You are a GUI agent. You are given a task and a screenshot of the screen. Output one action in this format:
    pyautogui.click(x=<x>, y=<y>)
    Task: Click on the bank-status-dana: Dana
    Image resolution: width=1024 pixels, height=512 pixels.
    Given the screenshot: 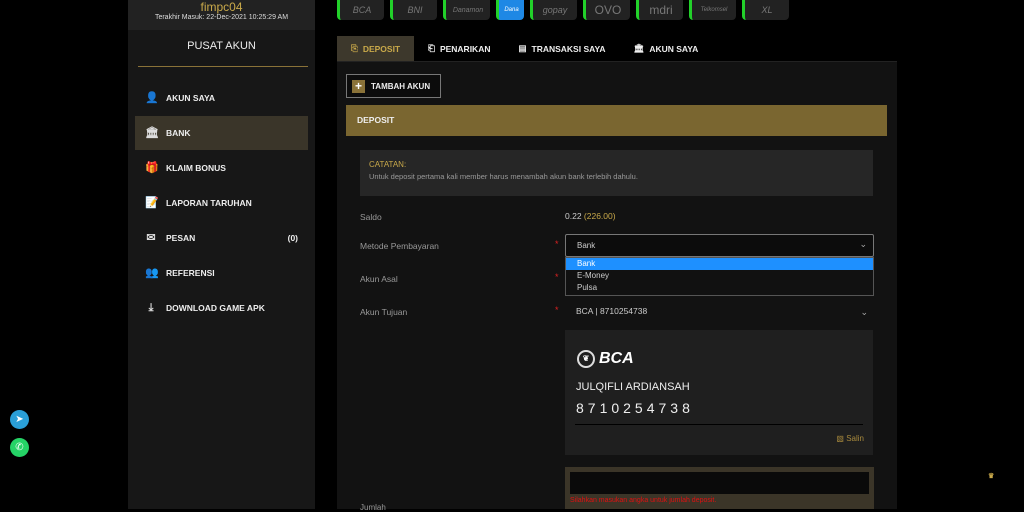 What is the action you would take?
    pyautogui.click(x=510, y=10)
    